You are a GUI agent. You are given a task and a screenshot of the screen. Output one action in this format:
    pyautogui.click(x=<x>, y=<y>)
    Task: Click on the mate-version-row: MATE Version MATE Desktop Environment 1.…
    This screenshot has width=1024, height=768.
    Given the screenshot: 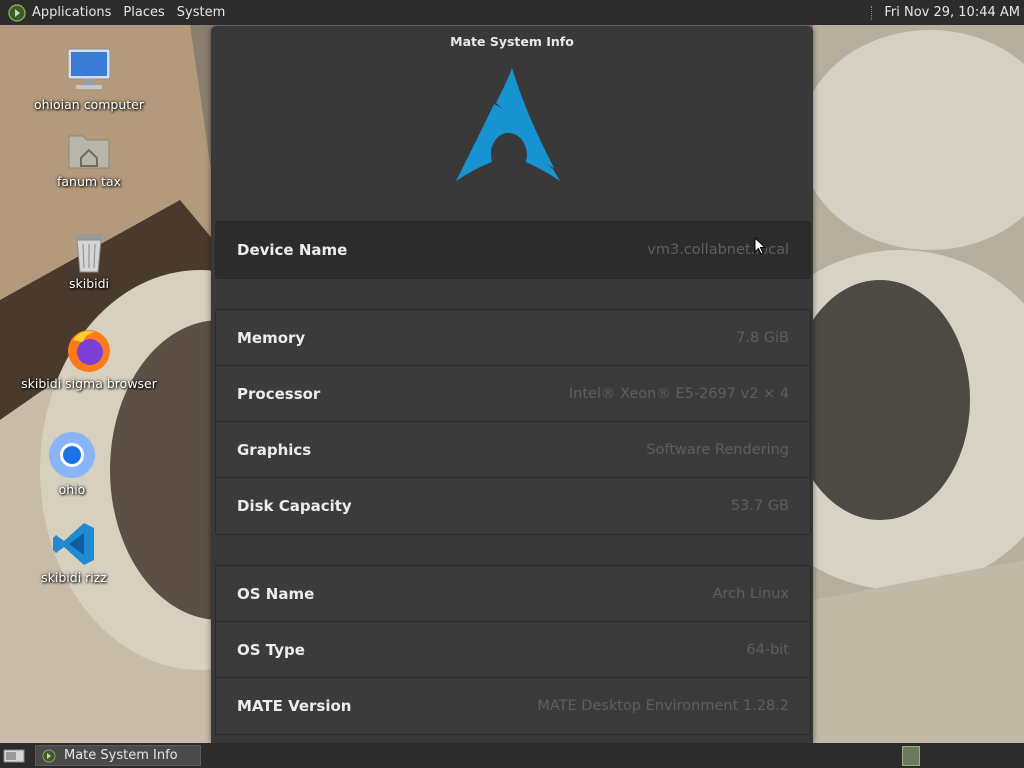 What is the action you would take?
    pyautogui.click(x=513, y=706)
    